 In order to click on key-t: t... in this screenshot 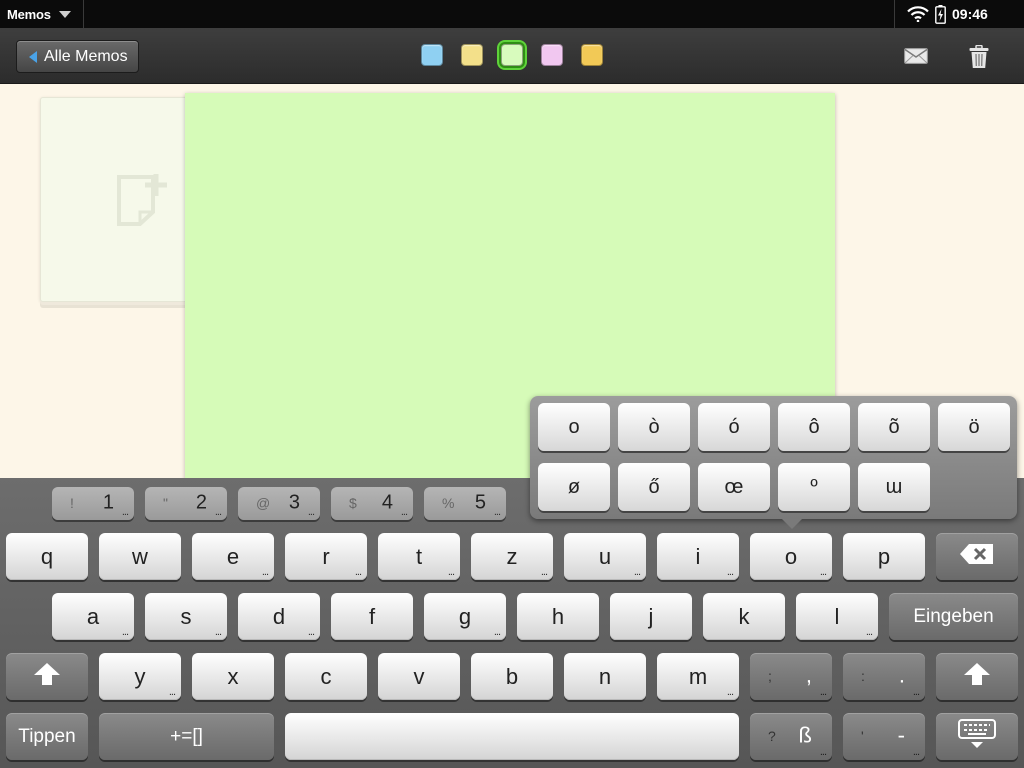, I will do `click(419, 556)`.